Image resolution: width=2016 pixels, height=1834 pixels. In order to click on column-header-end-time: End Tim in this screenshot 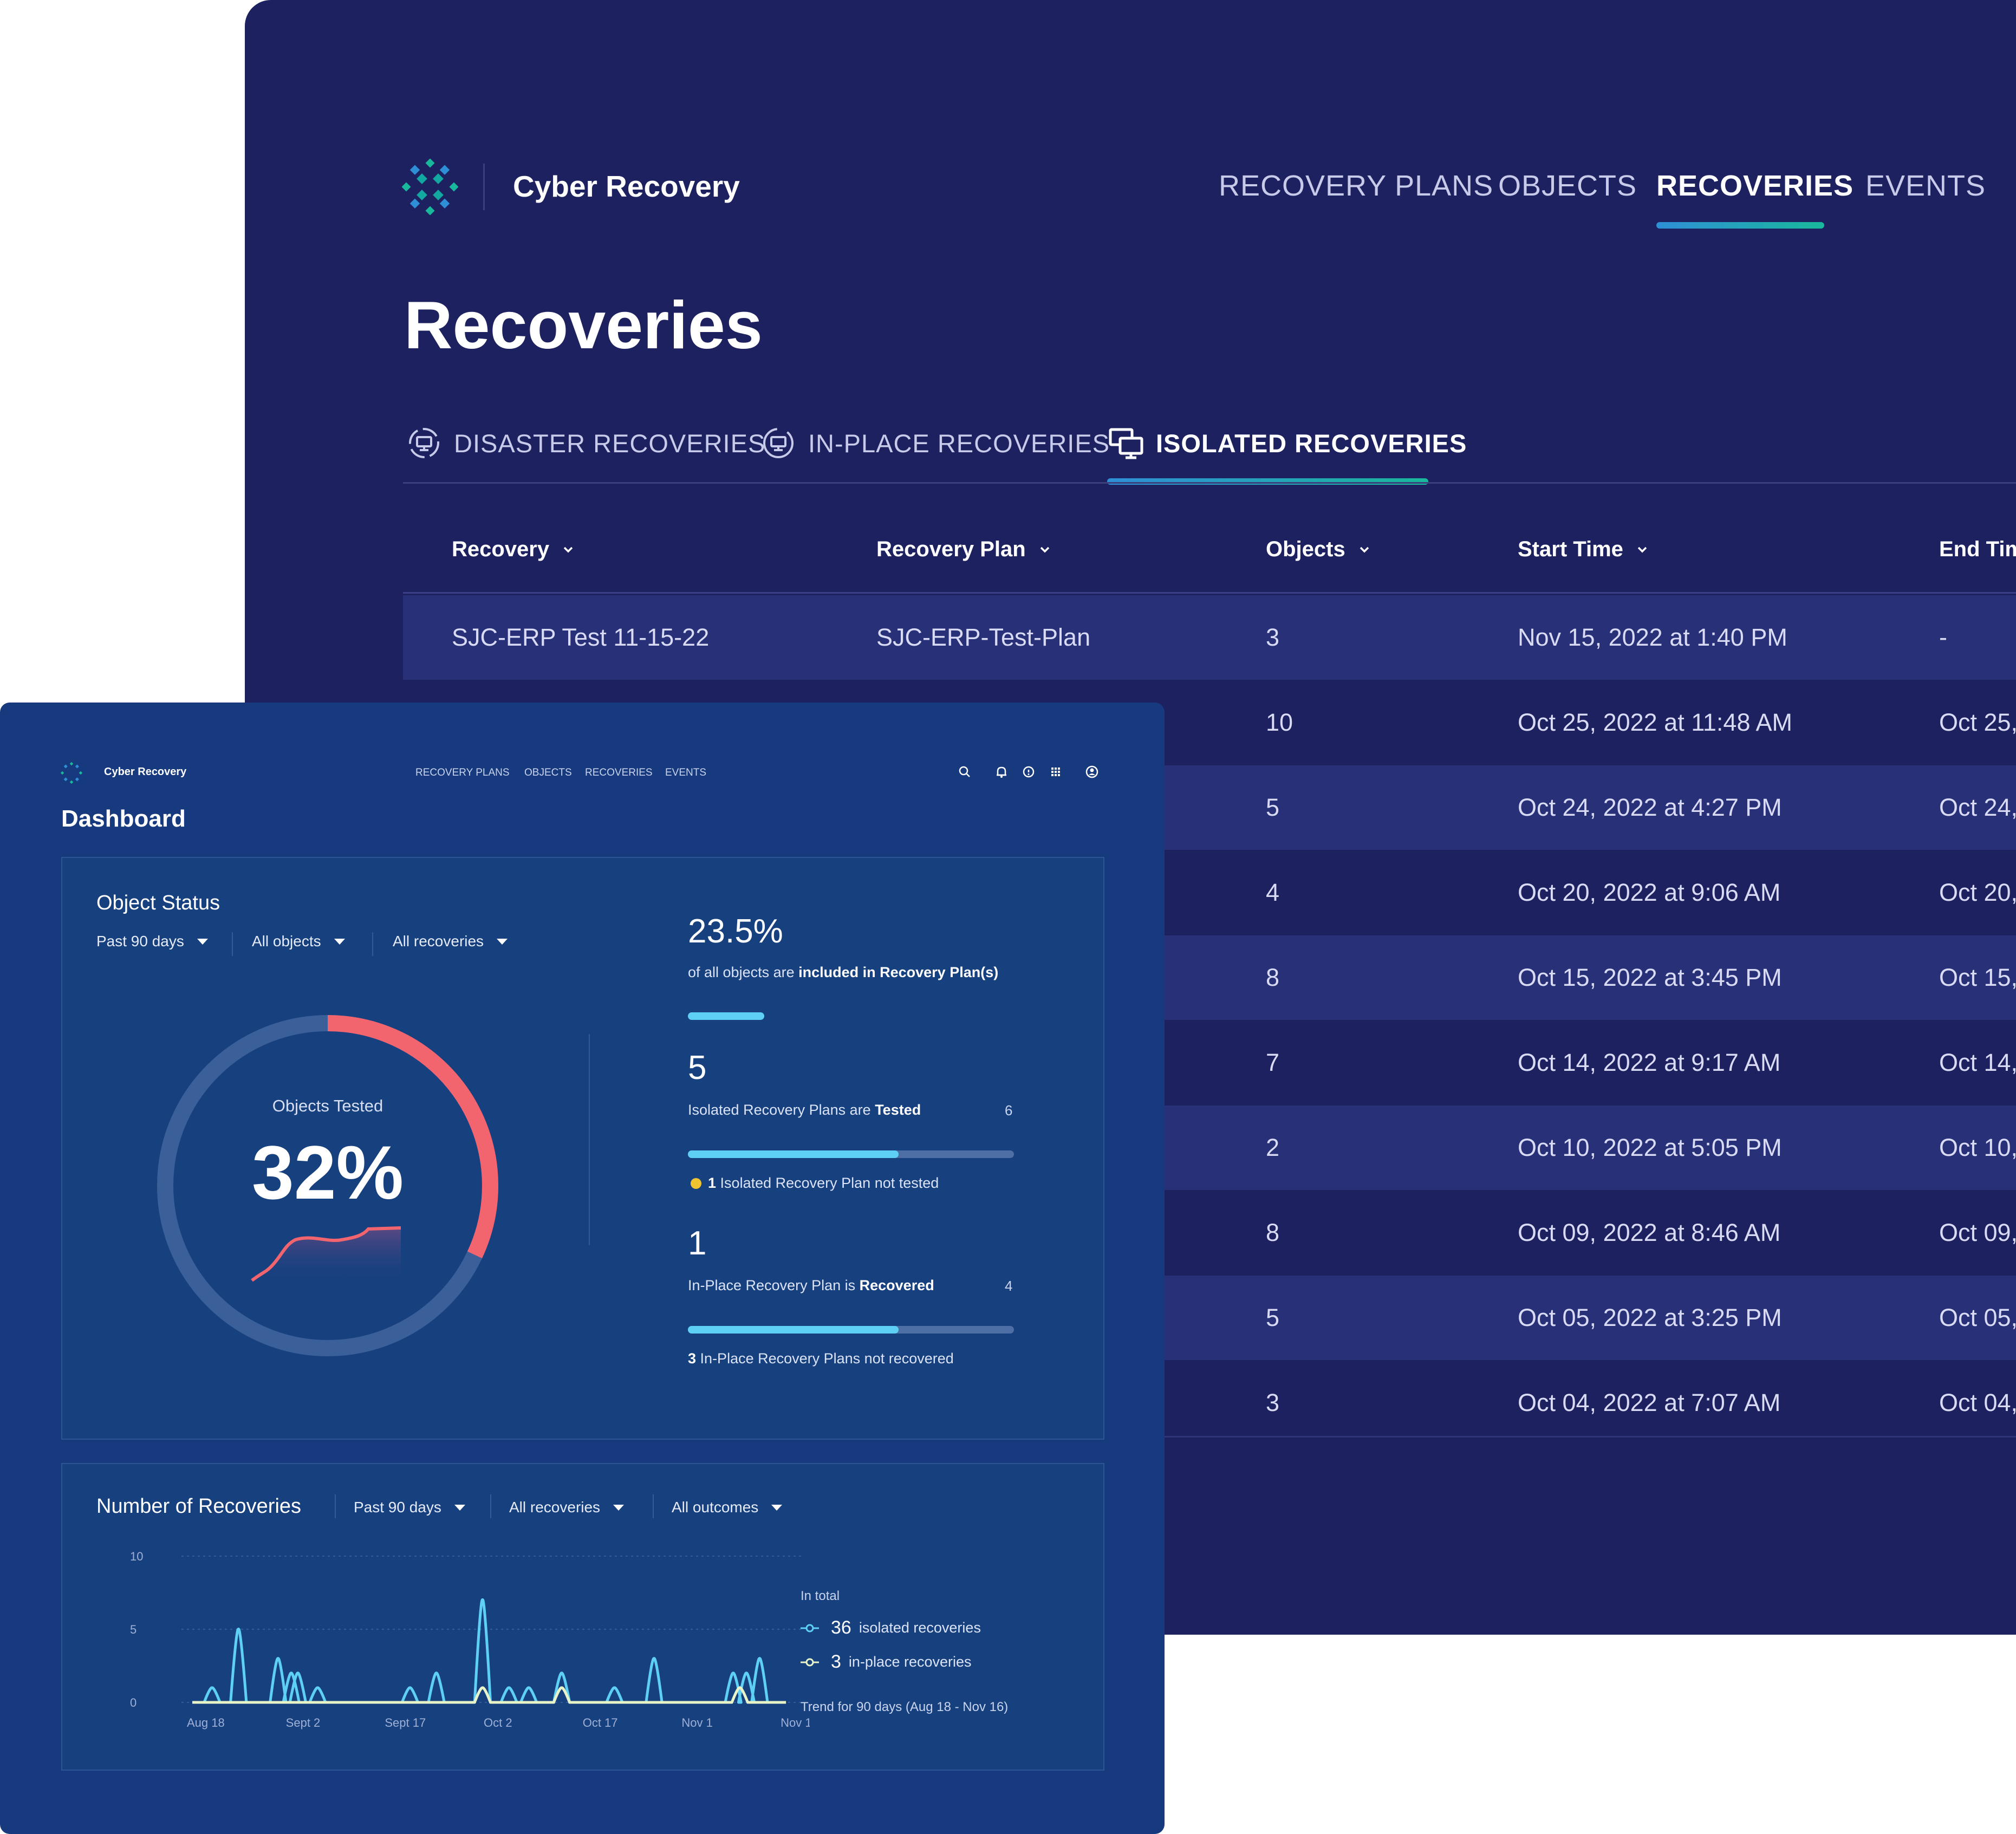, I will do `click(1977, 549)`.